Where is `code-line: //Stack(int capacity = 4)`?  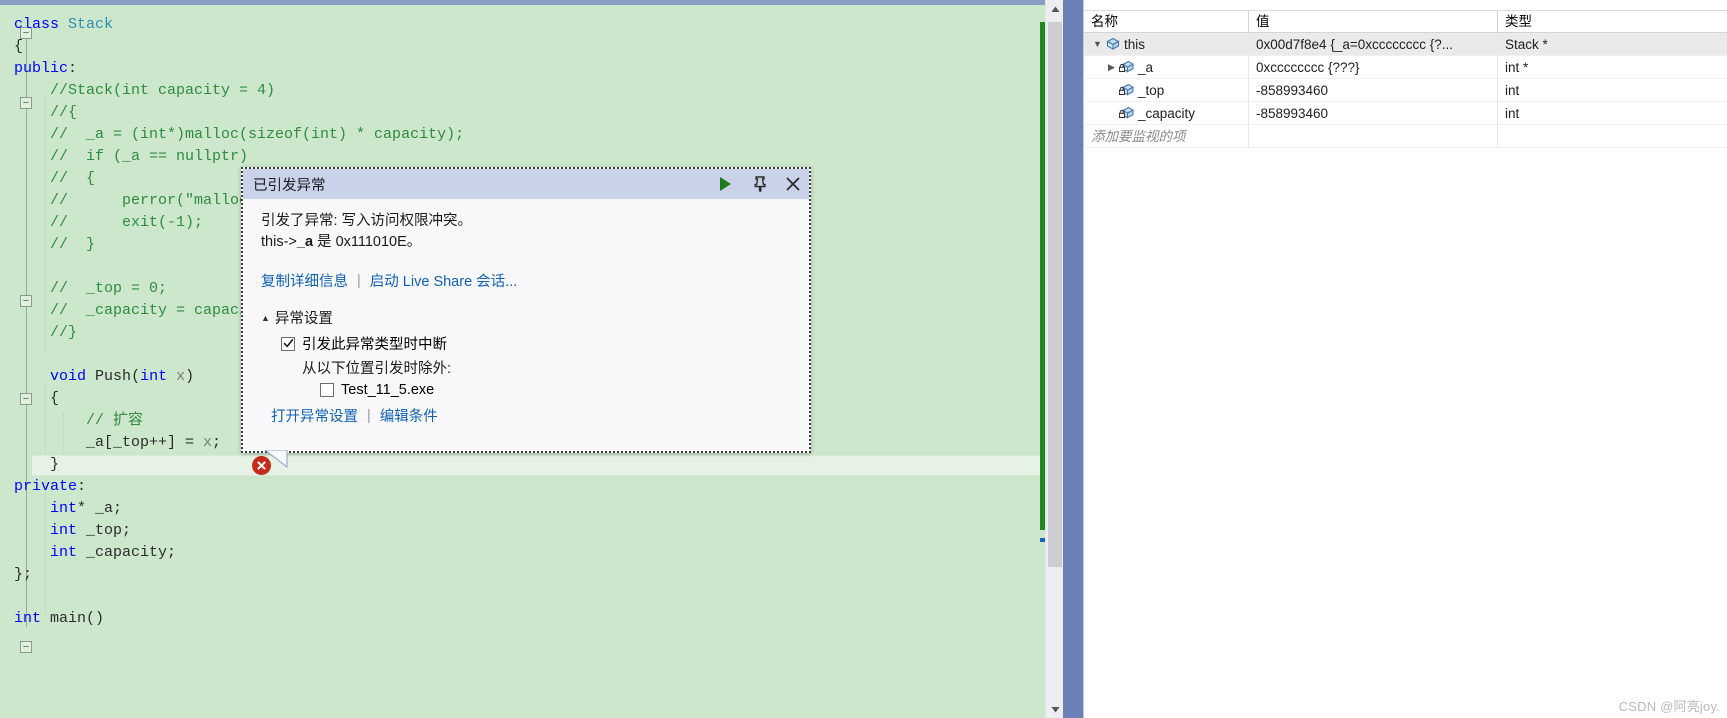 code-line: //Stack(int capacity = 4) is located at coordinates (239, 91).